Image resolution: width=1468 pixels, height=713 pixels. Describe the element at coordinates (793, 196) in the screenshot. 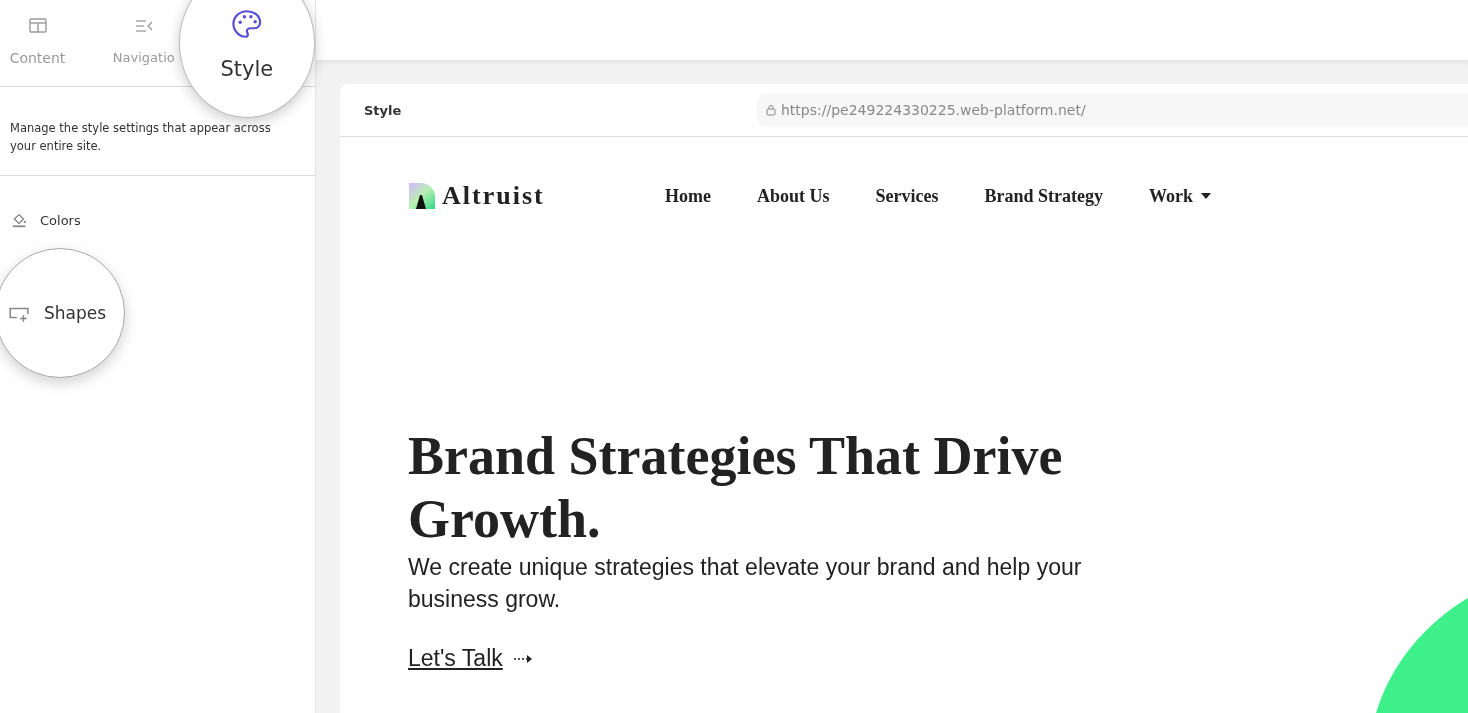

I see `nav-link: About Us` at that location.